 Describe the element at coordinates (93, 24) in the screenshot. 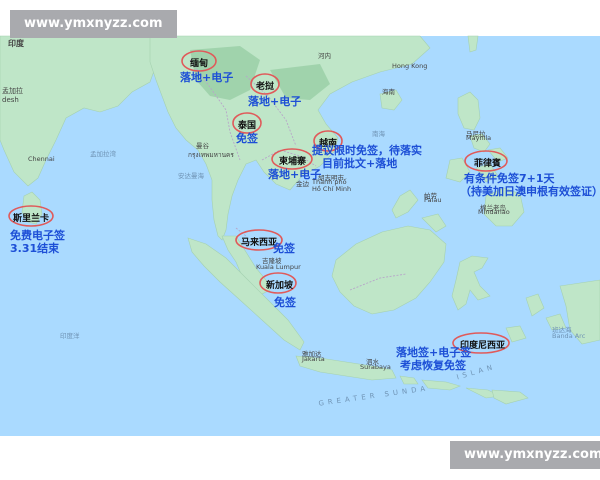

I see `watermark-top: www.ymxnyzz.com` at that location.